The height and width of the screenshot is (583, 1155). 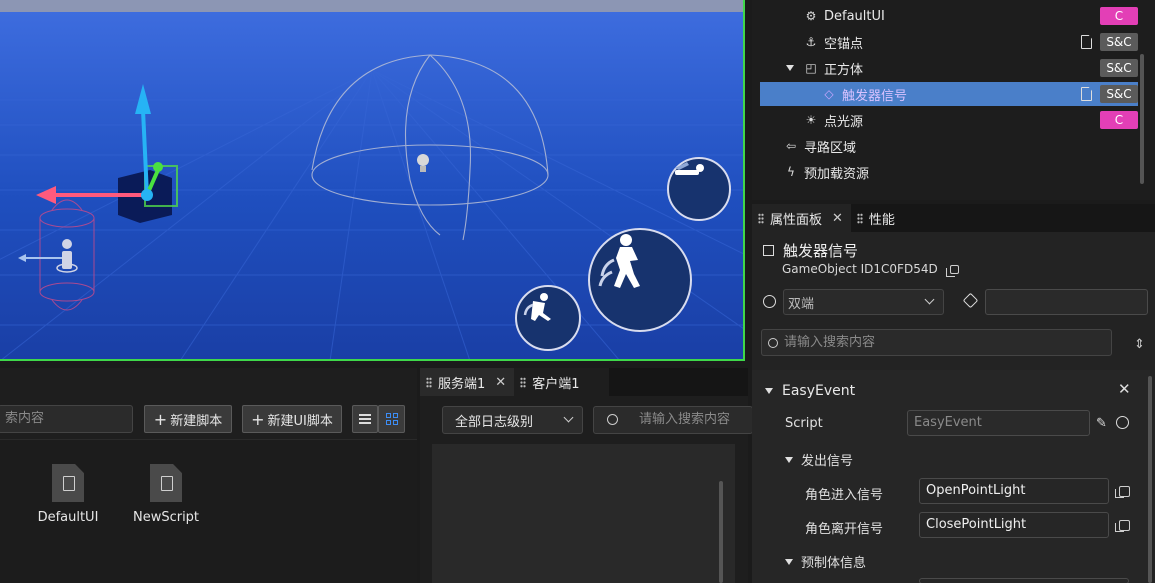 I want to click on tab-server-1: 服务端1 ✕, so click(x=467, y=382).